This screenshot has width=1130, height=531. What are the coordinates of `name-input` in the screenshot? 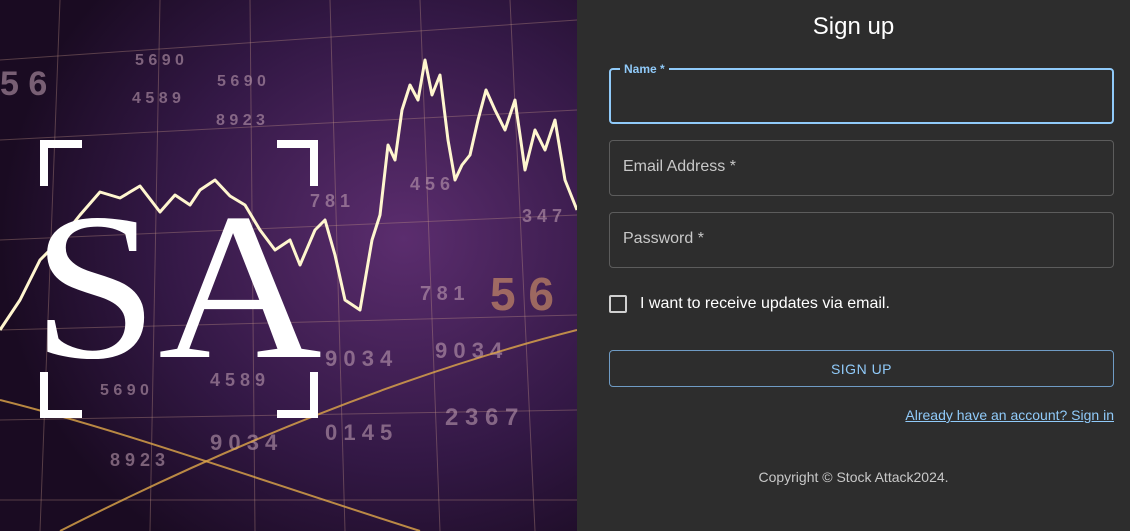 It's located at (860, 97).